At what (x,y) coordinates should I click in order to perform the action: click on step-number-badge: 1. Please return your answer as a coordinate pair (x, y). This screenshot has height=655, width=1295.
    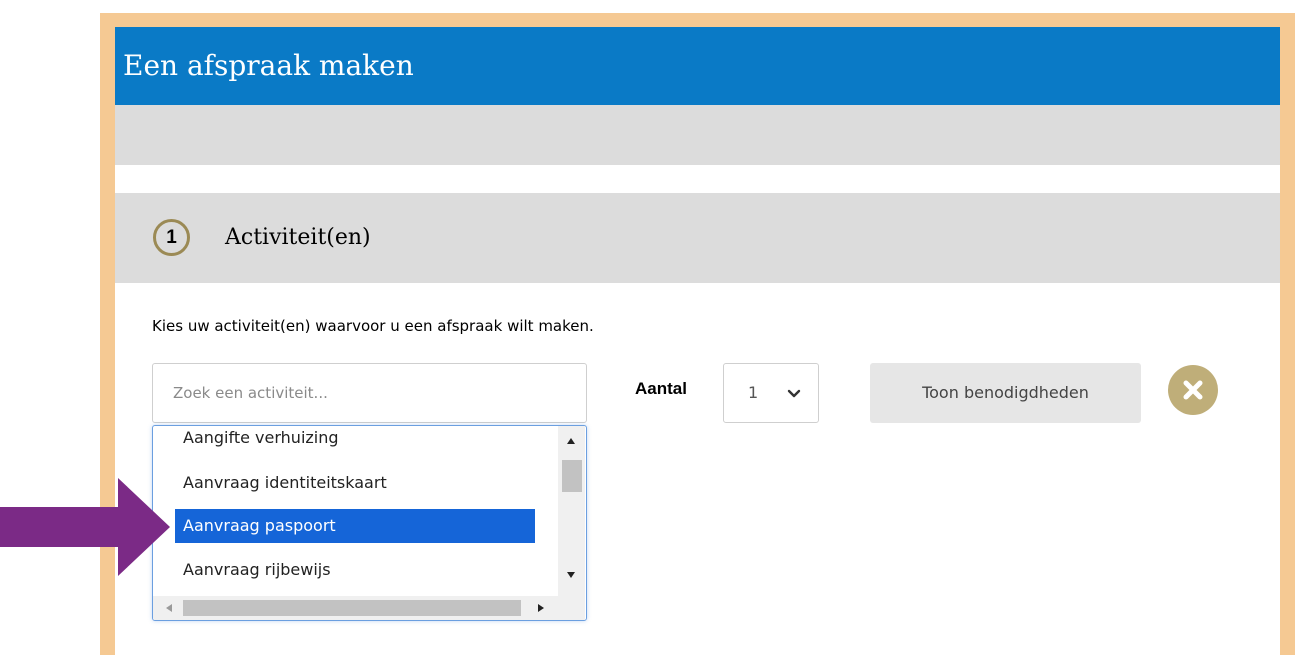
    Looking at the image, I should click on (171, 237).